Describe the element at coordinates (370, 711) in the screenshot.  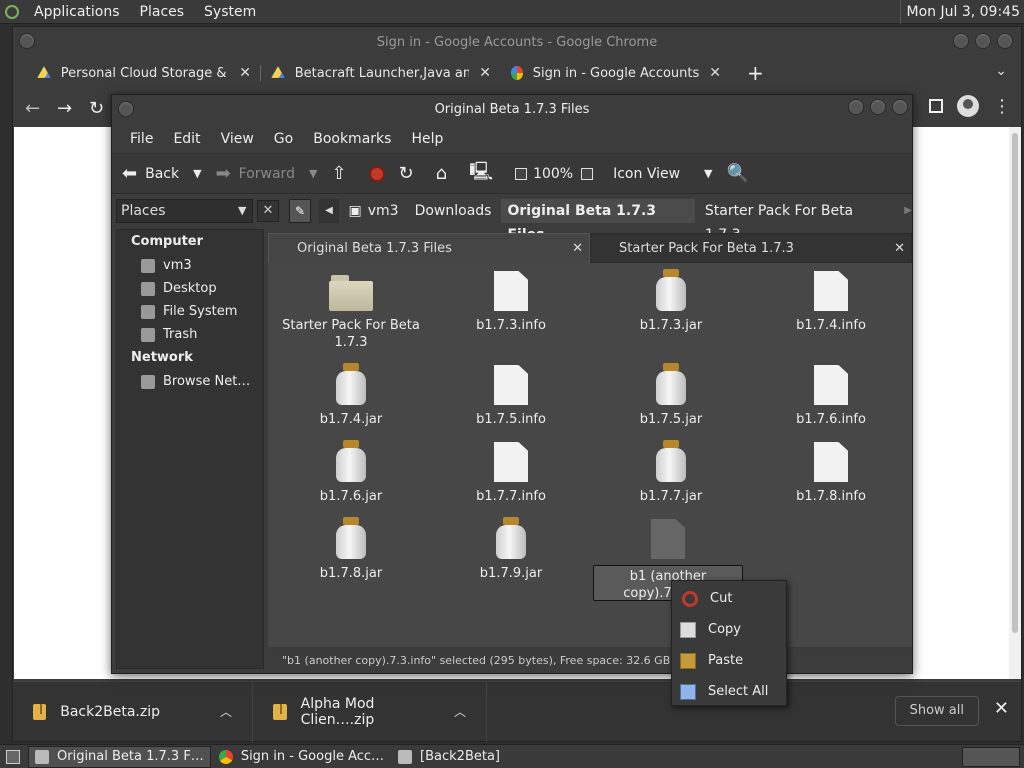
I see `download-item-alpha-mod: Alpha Mod Clien….zip ︿` at that location.